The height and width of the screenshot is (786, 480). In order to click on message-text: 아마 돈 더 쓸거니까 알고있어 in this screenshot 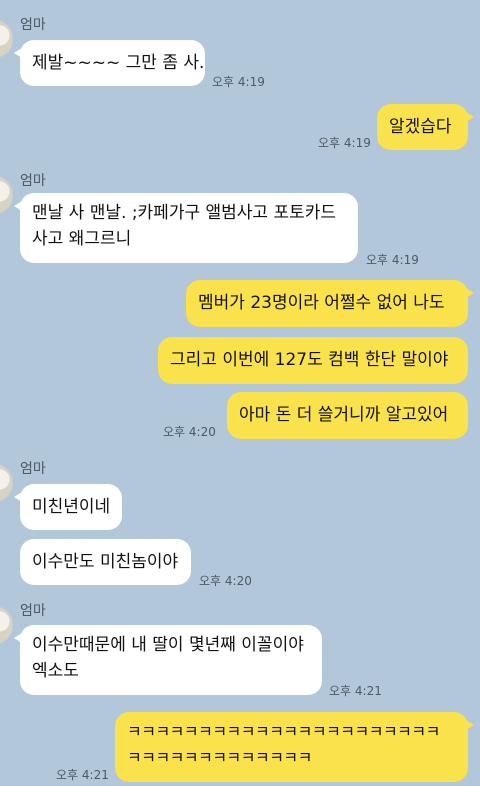, I will do `click(344, 415)`.